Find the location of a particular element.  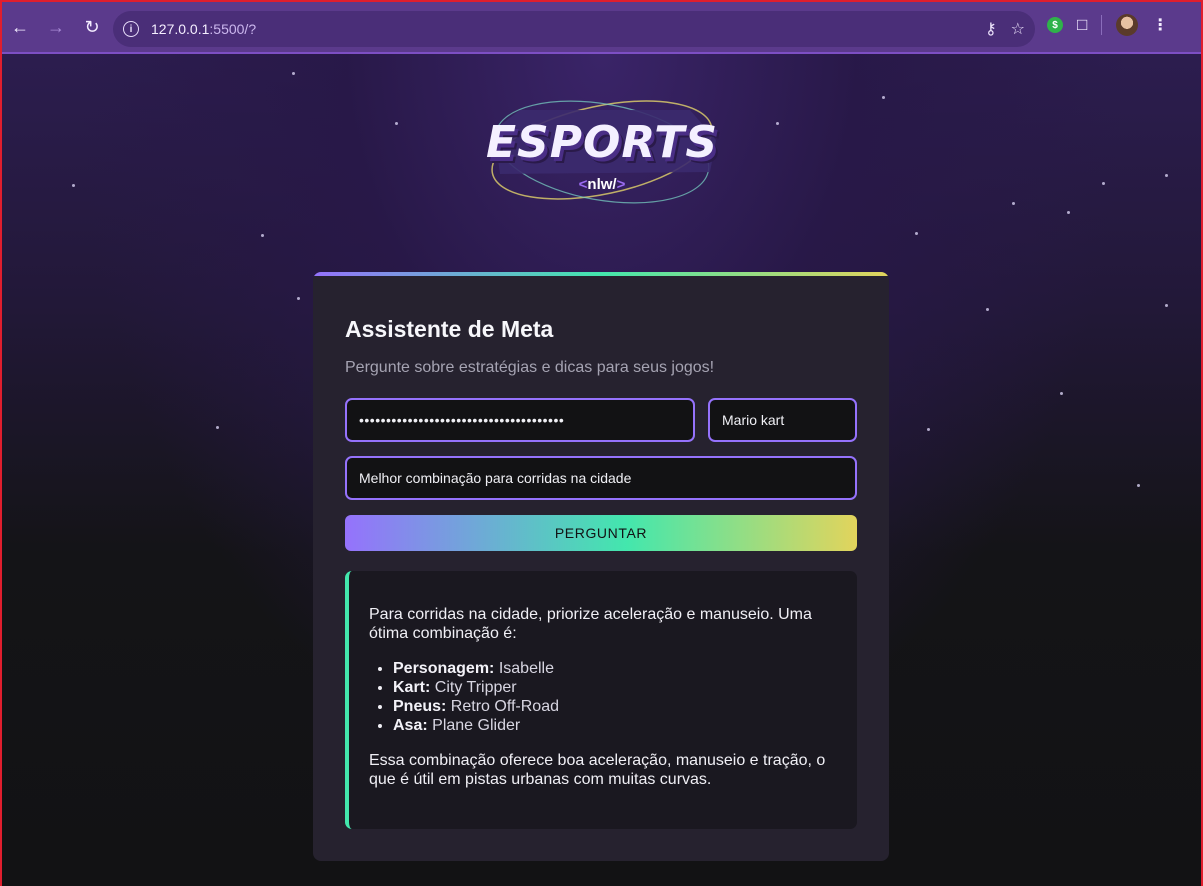

list-item: Asa: Plane Glider is located at coordinates (612, 725).